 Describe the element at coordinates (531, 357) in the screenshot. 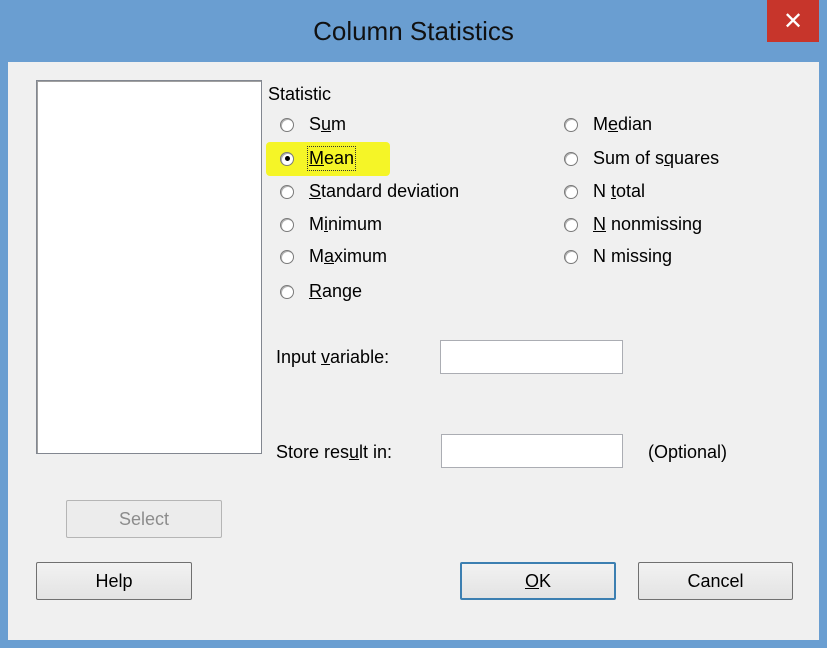

I see `input-variable-field` at that location.